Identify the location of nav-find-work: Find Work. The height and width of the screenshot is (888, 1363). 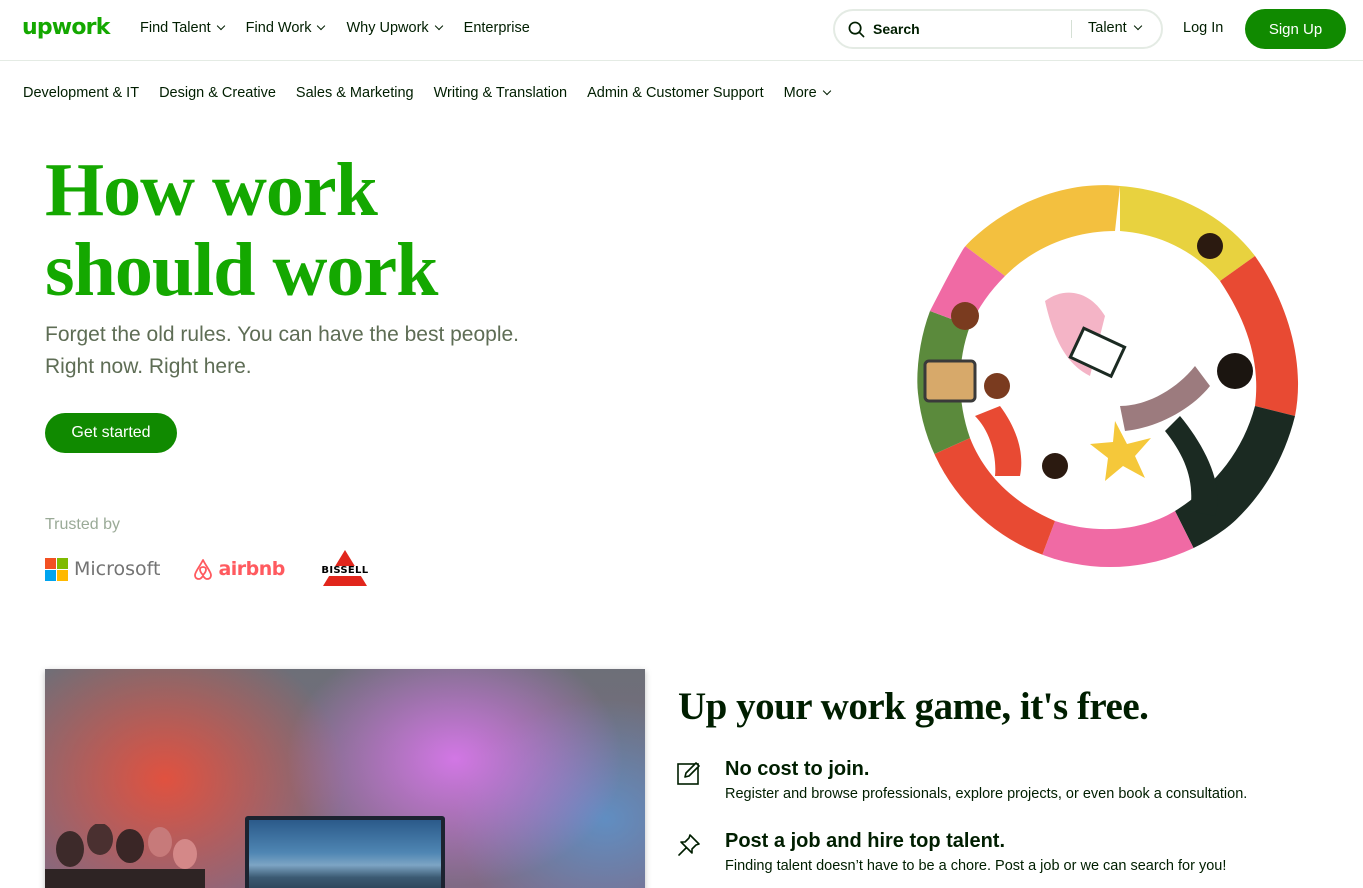
(285, 28).